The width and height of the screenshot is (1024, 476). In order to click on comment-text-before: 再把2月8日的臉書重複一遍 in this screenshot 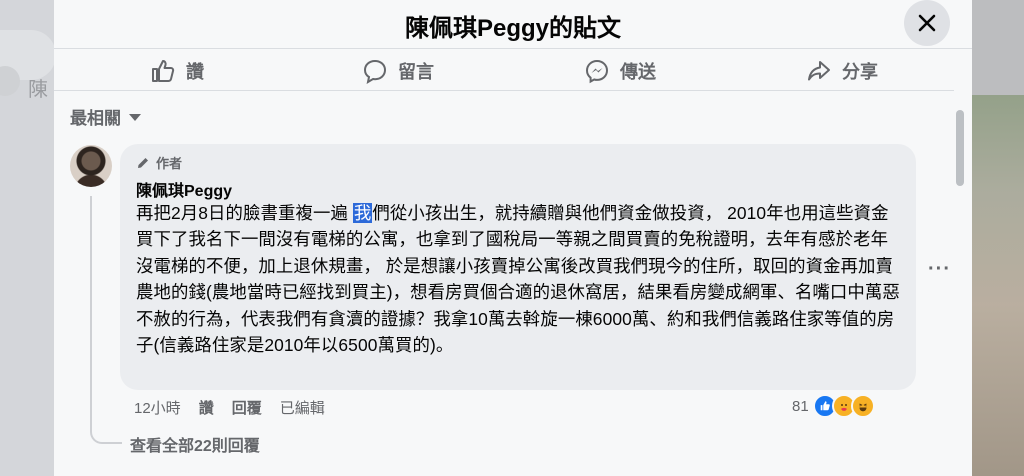, I will do `click(244, 213)`.